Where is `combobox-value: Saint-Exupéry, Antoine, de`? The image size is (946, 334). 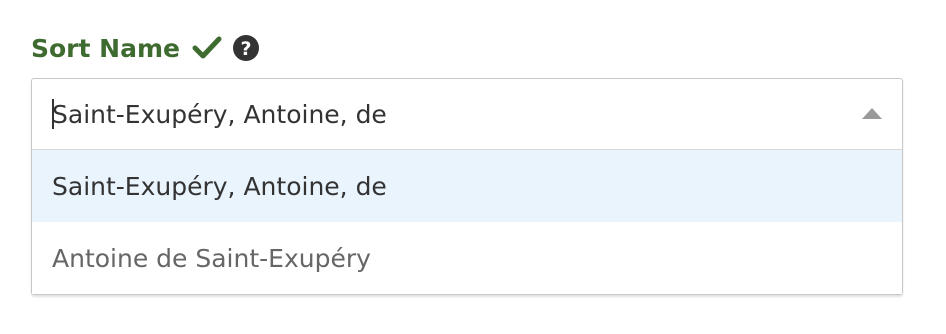 combobox-value: Saint-Exupéry, Antoine, de is located at coordinates (219, 114).